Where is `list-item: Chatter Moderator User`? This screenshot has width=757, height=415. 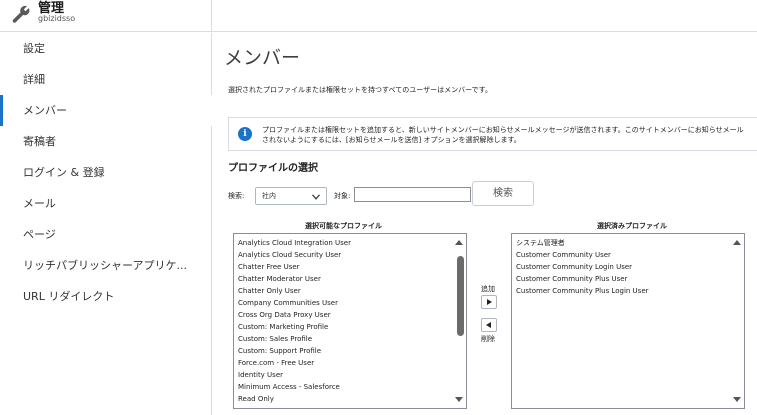 list-item: Chatter Moderator User is located at coordinates (279, 279).